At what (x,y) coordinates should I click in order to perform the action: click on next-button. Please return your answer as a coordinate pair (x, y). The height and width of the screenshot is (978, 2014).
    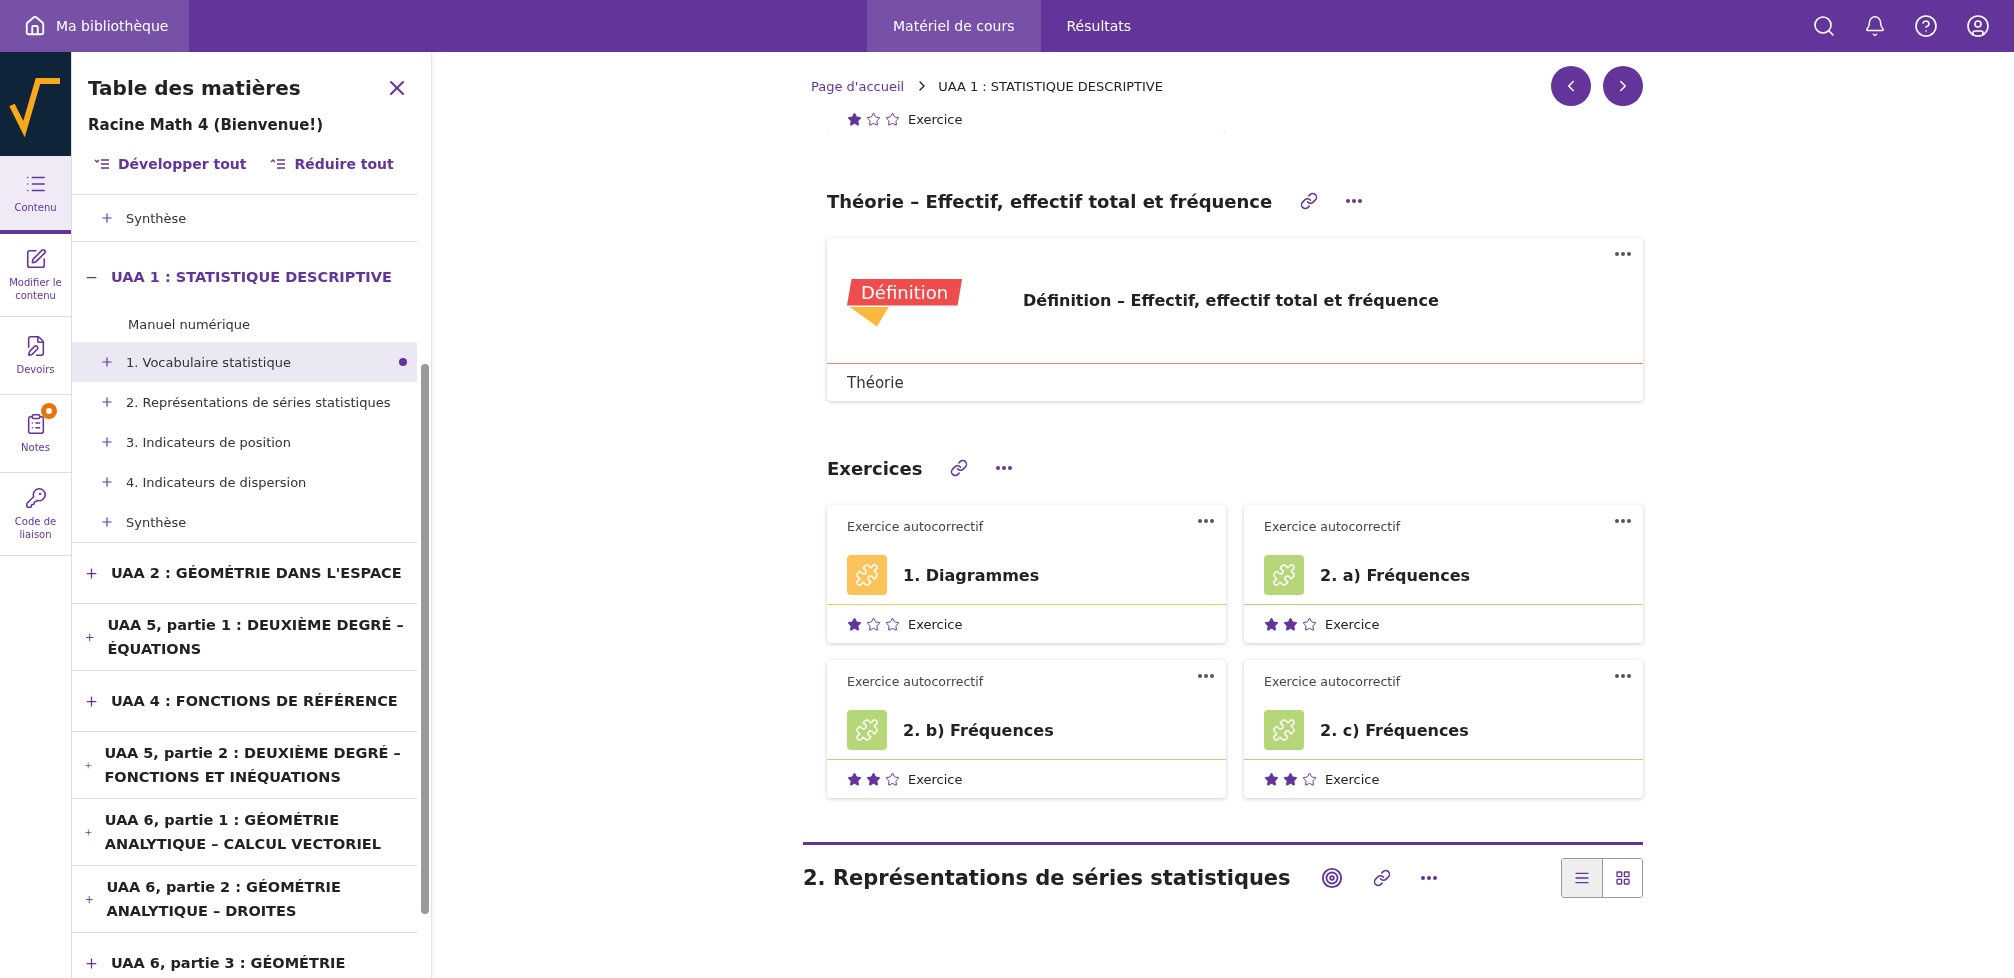
    Looking at the image, I should click on (1623, 86).